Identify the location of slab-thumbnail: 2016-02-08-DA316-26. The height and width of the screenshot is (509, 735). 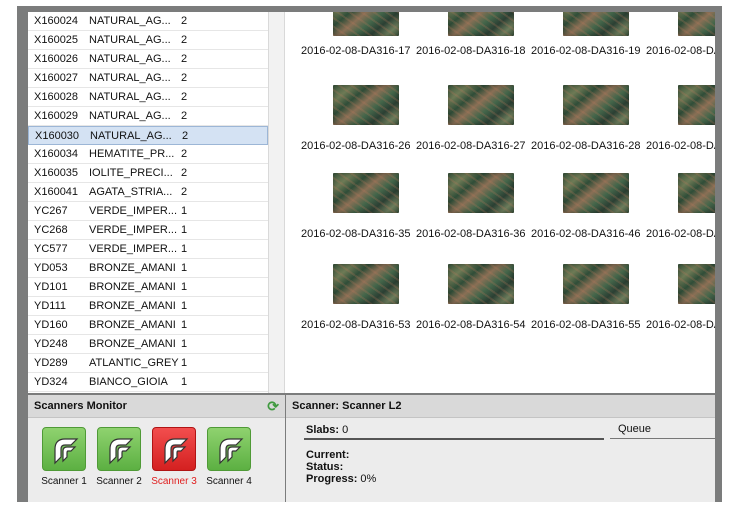
(357, 120).